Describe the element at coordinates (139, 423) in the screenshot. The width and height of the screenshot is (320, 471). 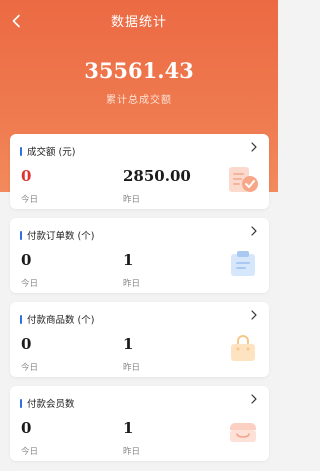
I see `stat-card-paid-members: 付款会员数 0 1 今日 昨日` at that location.